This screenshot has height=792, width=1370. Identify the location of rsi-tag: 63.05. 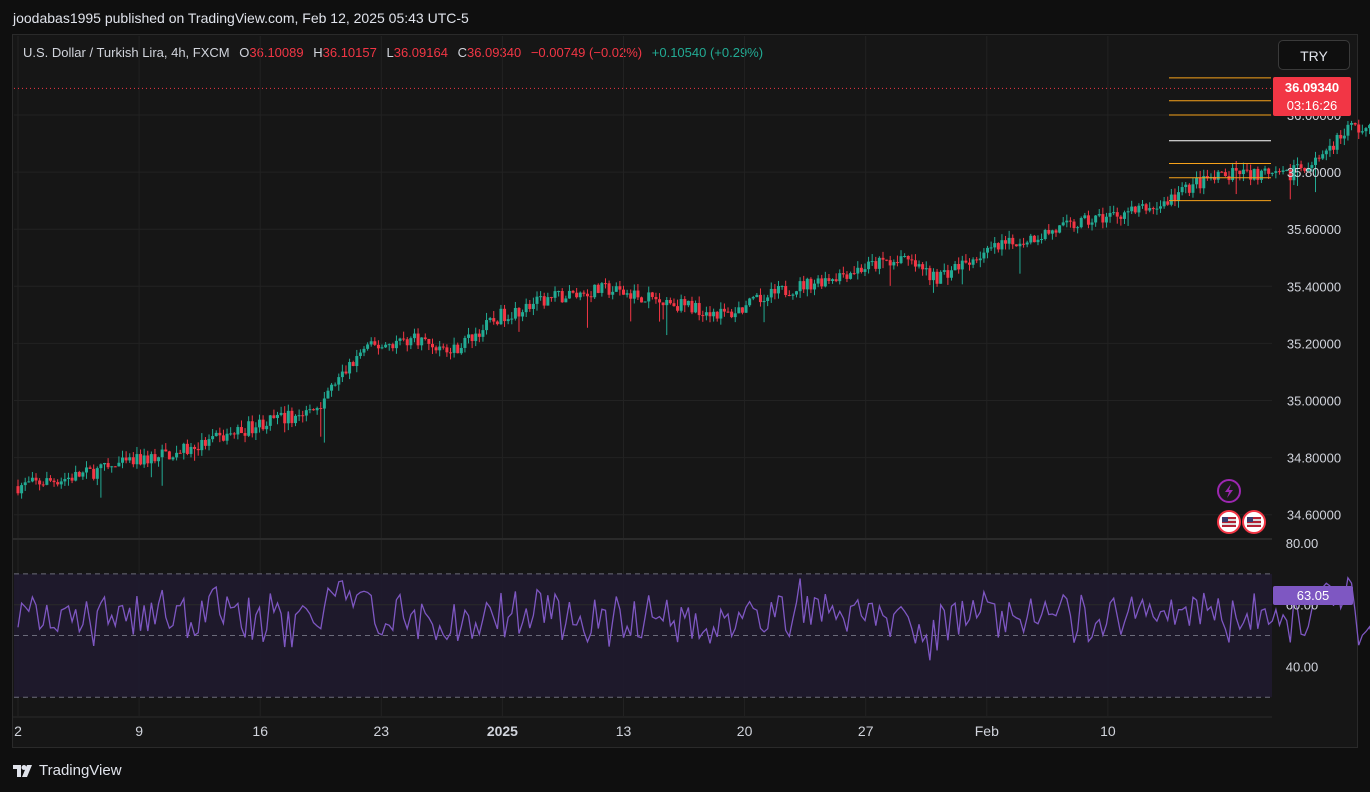
(1313, 595).